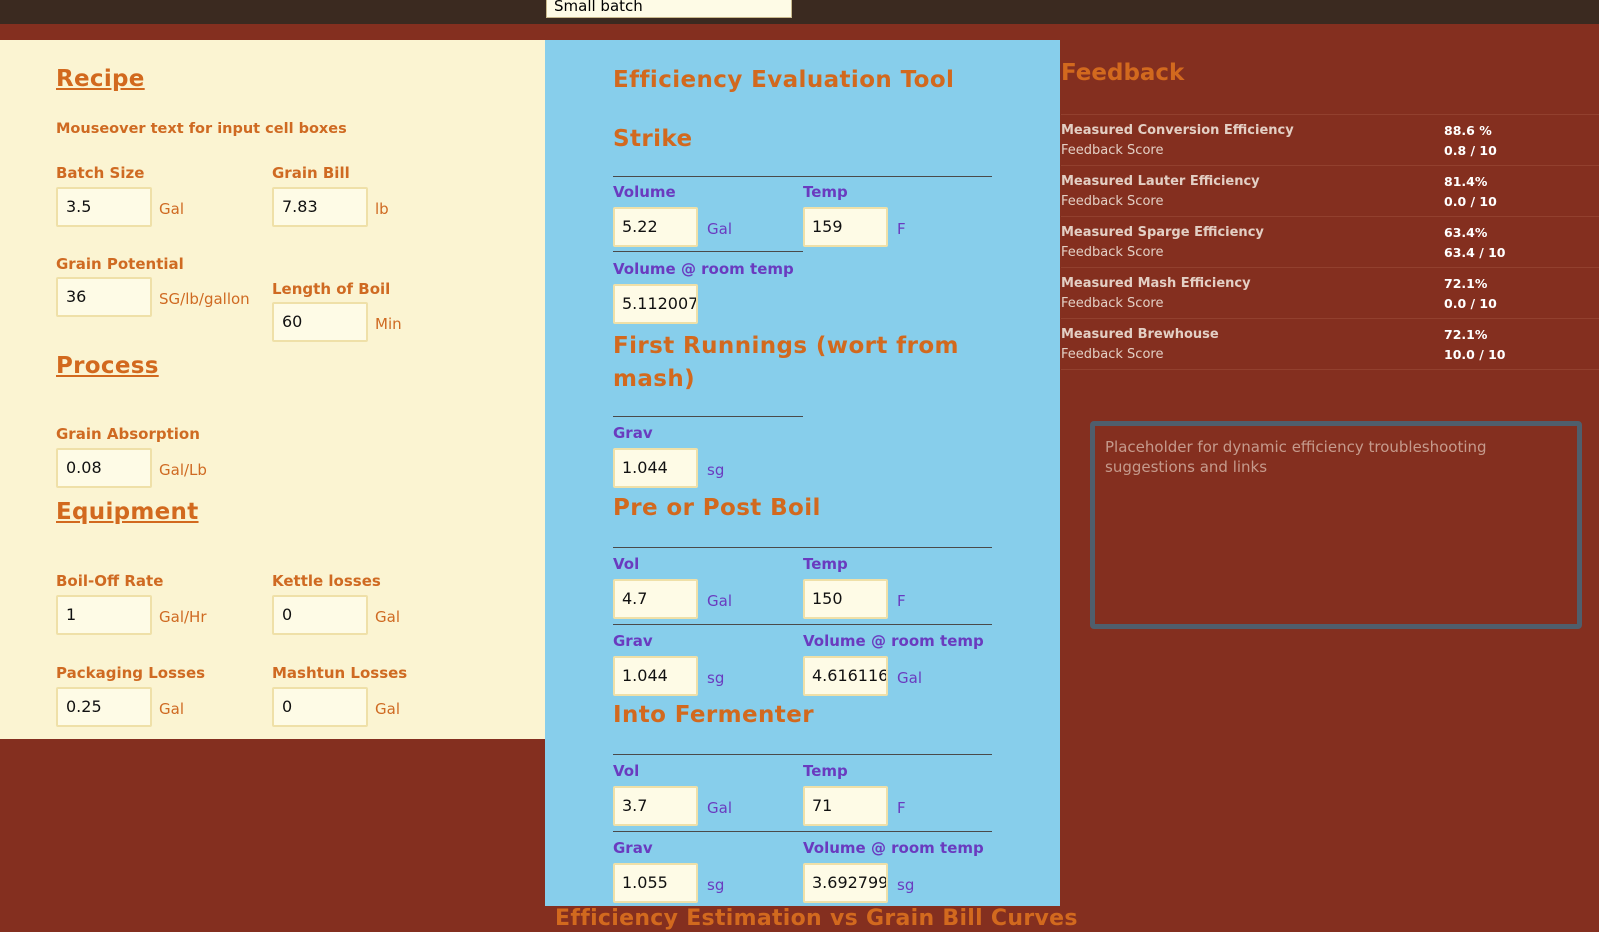 This screenshot has width=1599, height=932. I want to click on fermenter-temp-input: 71, so click(845, 806).